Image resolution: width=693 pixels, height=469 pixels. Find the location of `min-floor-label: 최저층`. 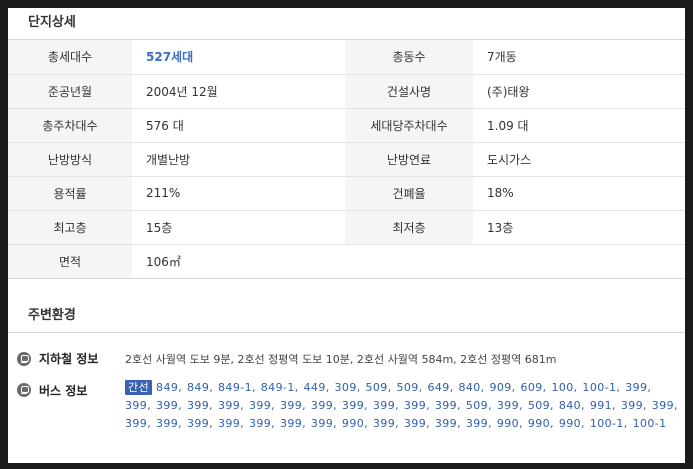

min-floor-label: 최저층 is located at coordinates (409, 227).